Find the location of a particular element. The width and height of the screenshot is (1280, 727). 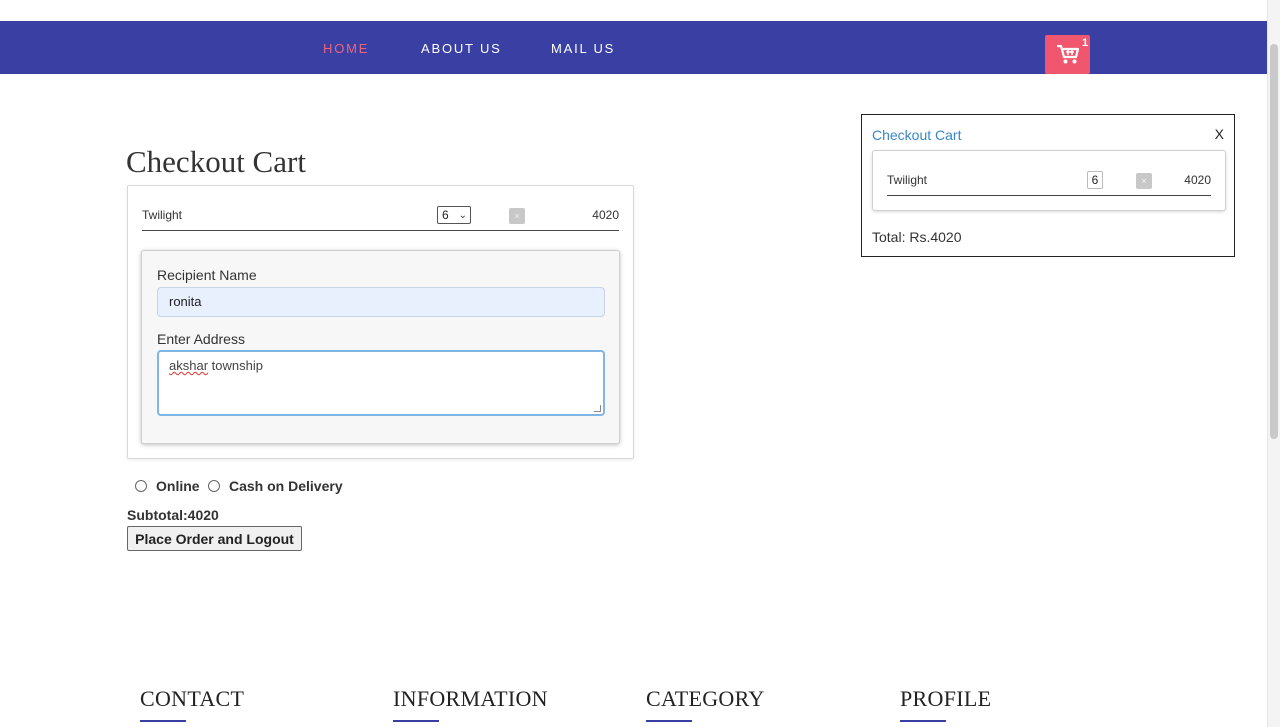

footer-information: INFORMATION is located at coordinates (470, 704).